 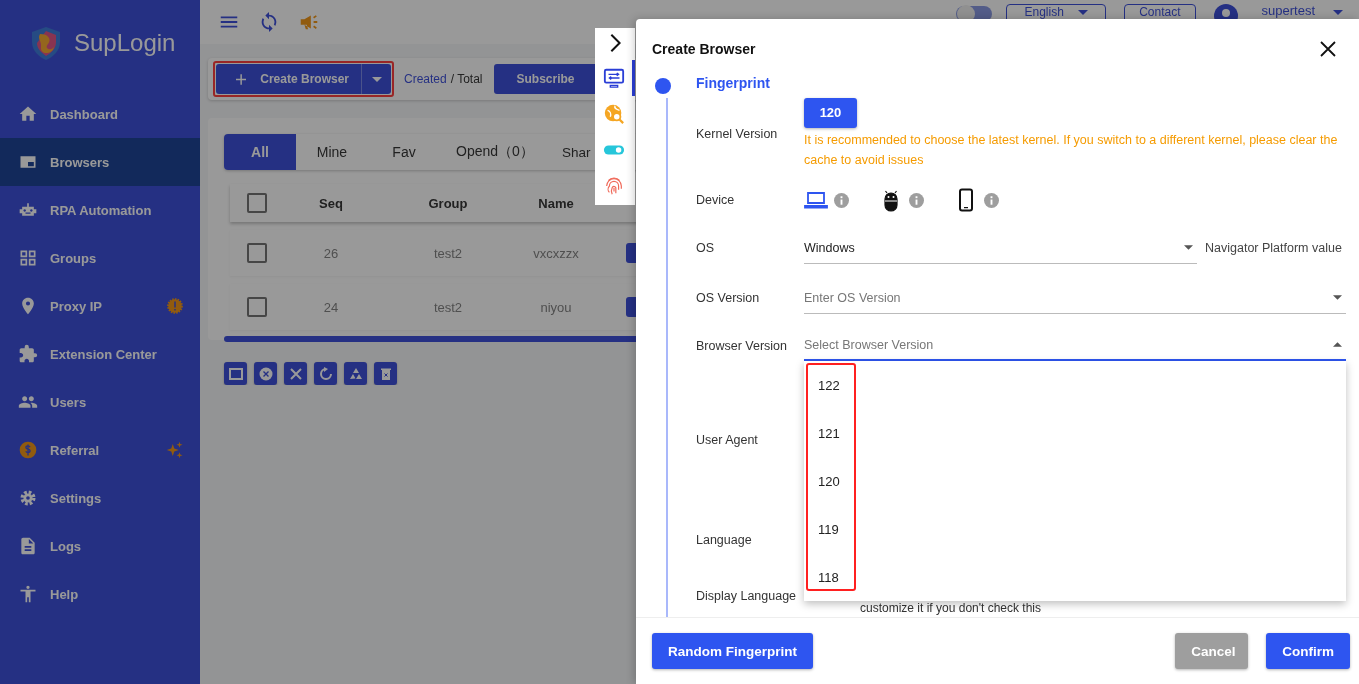 I want to click on dropdown-button, so click(x=376, y=79).